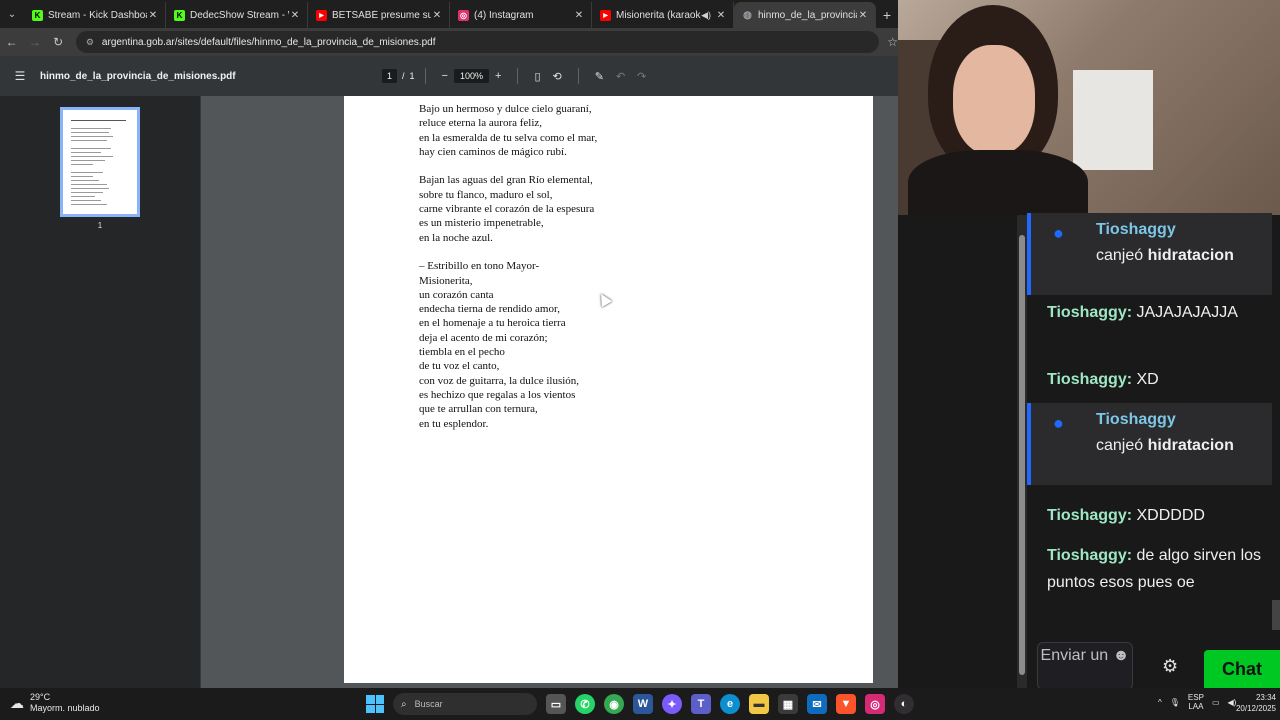 The height and width of the screenshot is (720, 1280). Describe the element at coordinates (1157, 379) in the screenshot. I see `chat-message: Tioshaggy: XD` at that location.